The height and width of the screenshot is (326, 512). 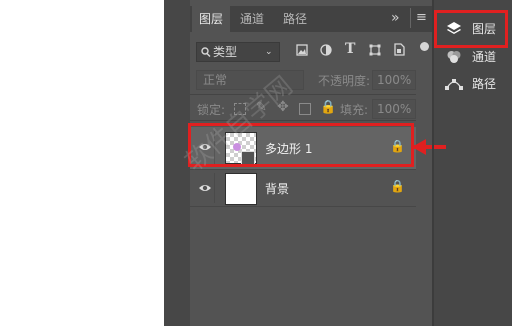 I want to click on right-item-label: 路径, so click(x=484, y=84).